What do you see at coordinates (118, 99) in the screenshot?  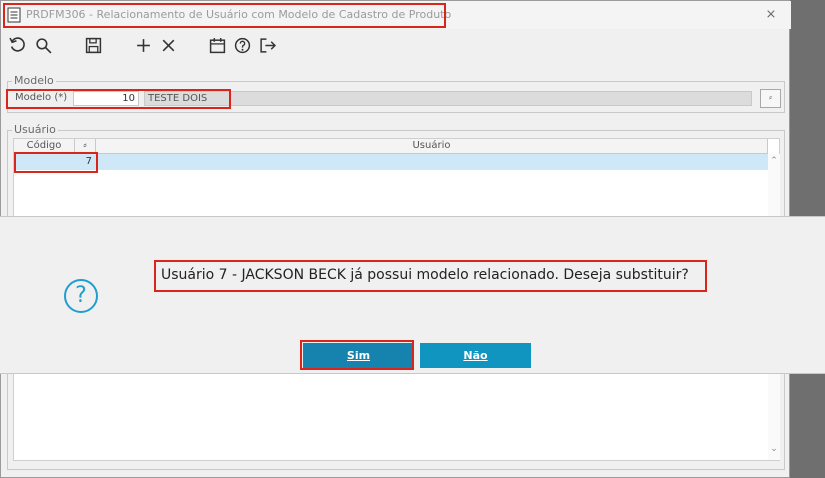 I see `highlight-modelo` at bounding box center [118, 99].